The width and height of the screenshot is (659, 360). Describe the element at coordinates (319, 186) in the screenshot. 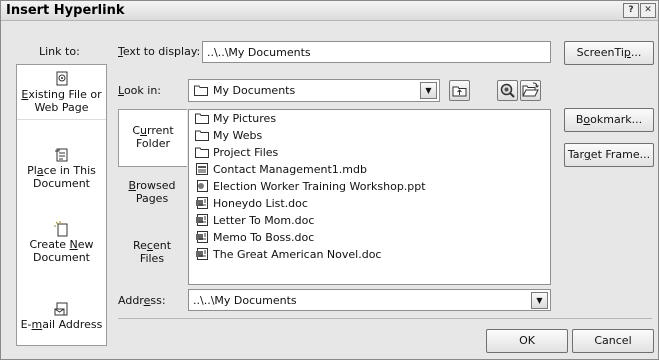

I see `file-name: Election Worker Training Workshop.ppt` at that location.